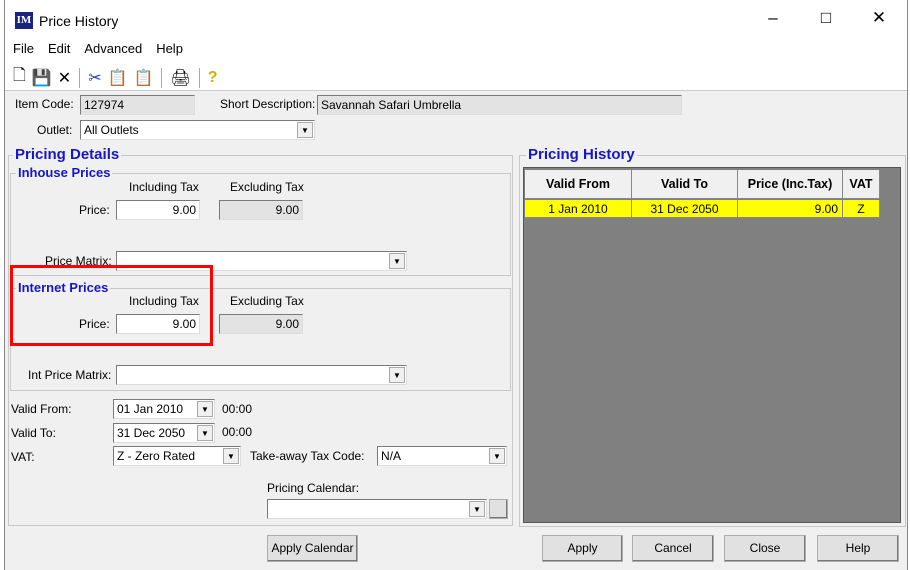 The image size is (910, 570). I want to click on valid-from-label: Valid From:, so click(41, 409).